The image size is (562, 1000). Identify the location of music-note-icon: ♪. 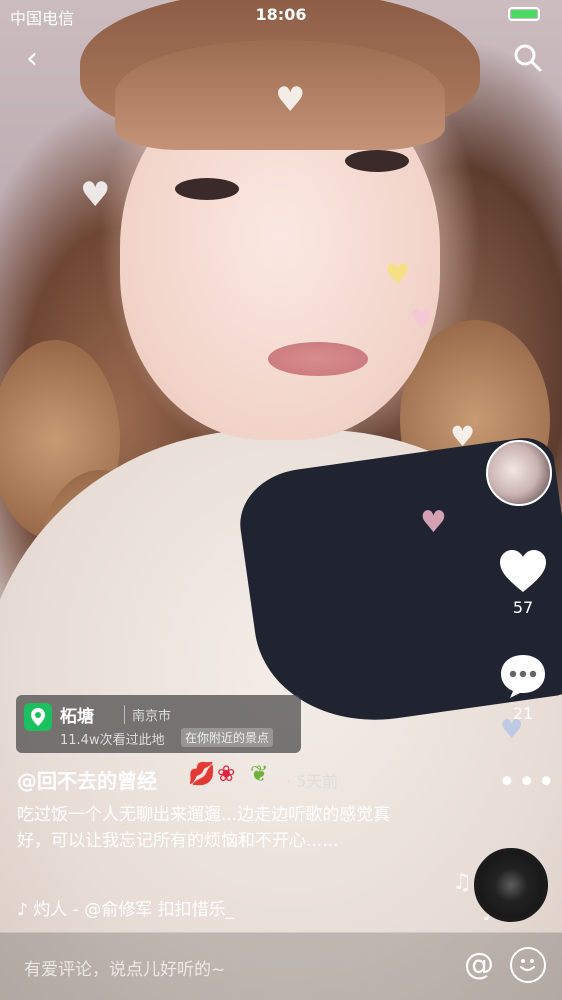
(22, 910).